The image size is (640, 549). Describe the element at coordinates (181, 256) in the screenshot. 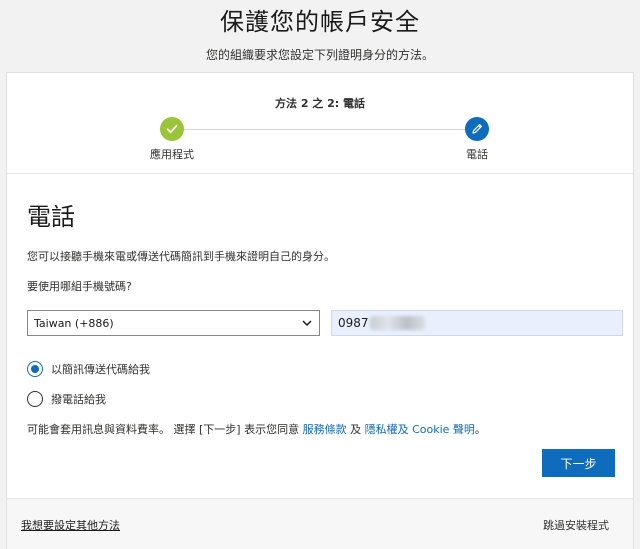

I see `section-description: 您可以接聽手機來電或傳送代碼簡訊到手機來證明自己的身分。` at that location.